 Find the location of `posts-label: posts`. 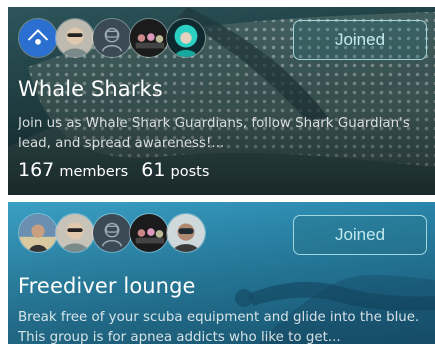

posts-label: posts is located at coordinates (190, 172).